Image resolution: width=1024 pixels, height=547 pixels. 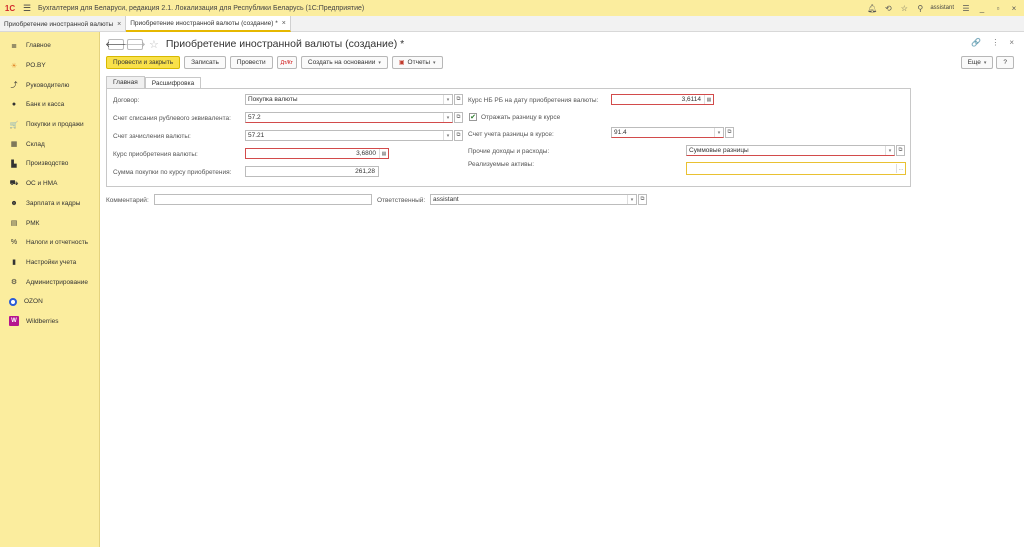 What do you see at coordinates (365, 171) in the screenshot?
I see `purchase-sum-value: 261,28` at bounding box center [365, 171].